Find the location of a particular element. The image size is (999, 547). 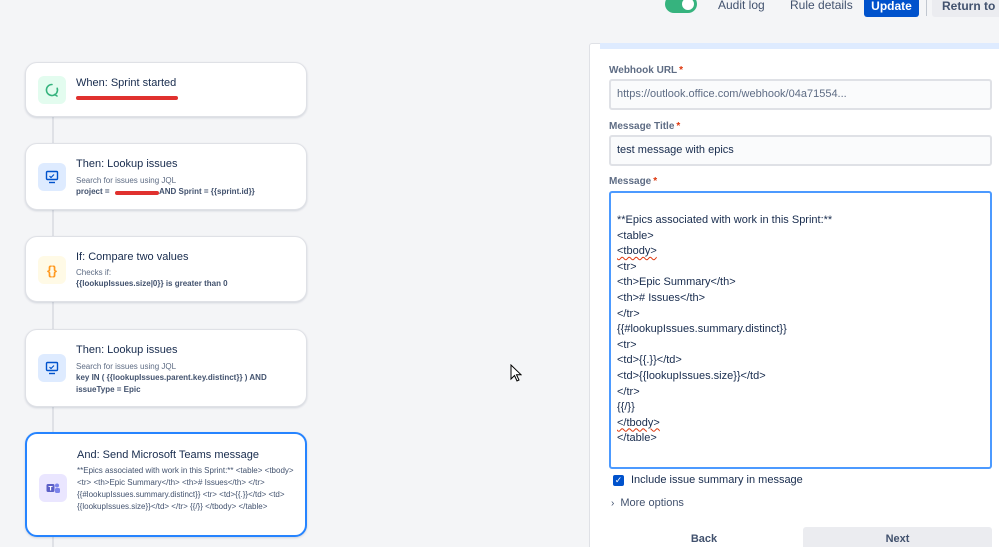

teams-icon: T is located at coordinates (53, 488).